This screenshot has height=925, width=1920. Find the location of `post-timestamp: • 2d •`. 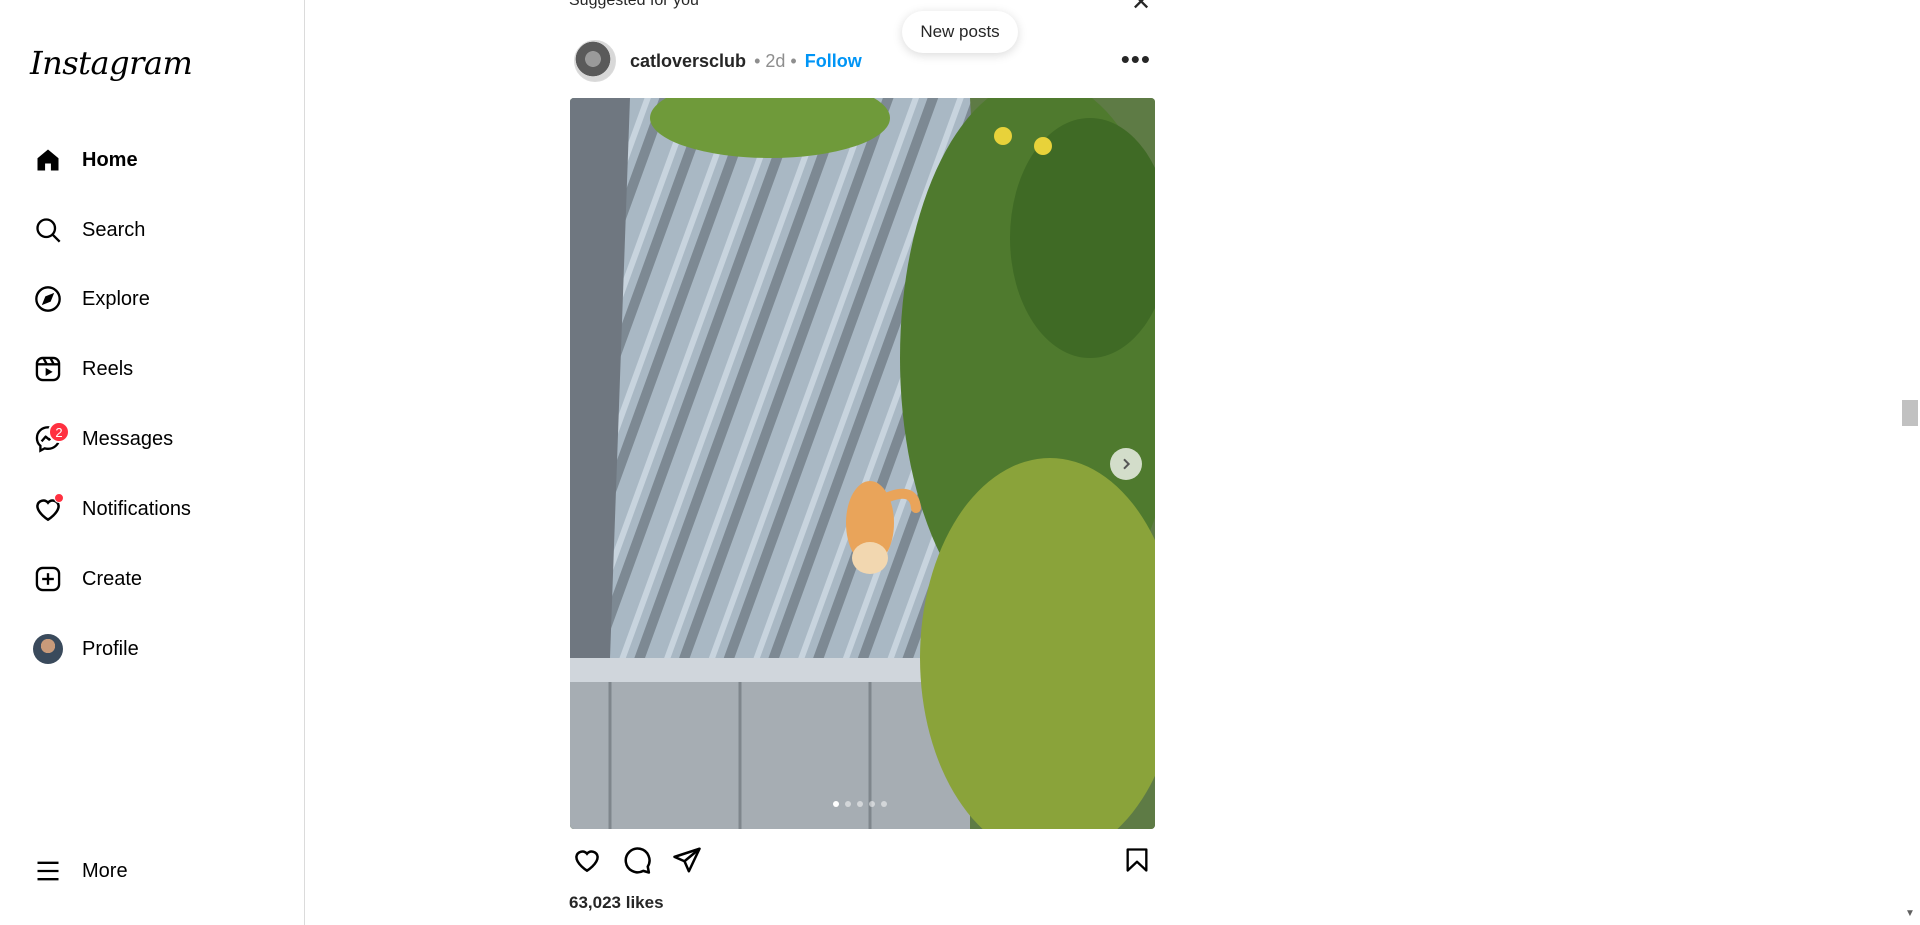

post-timestamp: • 2d • is located at coordinates (775, 60).